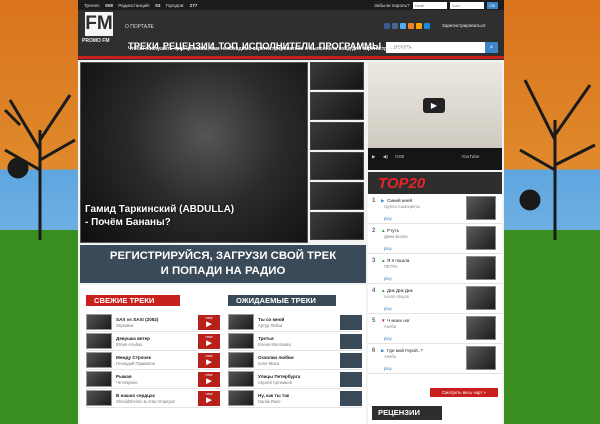 This screenshot has height=424, width=600. What do you see at coordinates (279, 376) in the screenshot?
I see `track-title: Улицы Петербурга` at bounding box center [279, 376].